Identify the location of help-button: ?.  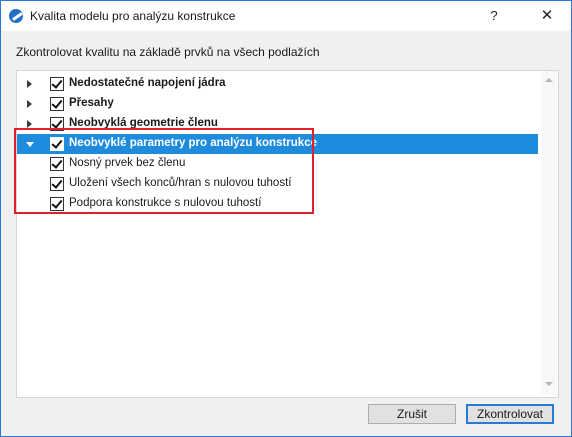
(494, 16).